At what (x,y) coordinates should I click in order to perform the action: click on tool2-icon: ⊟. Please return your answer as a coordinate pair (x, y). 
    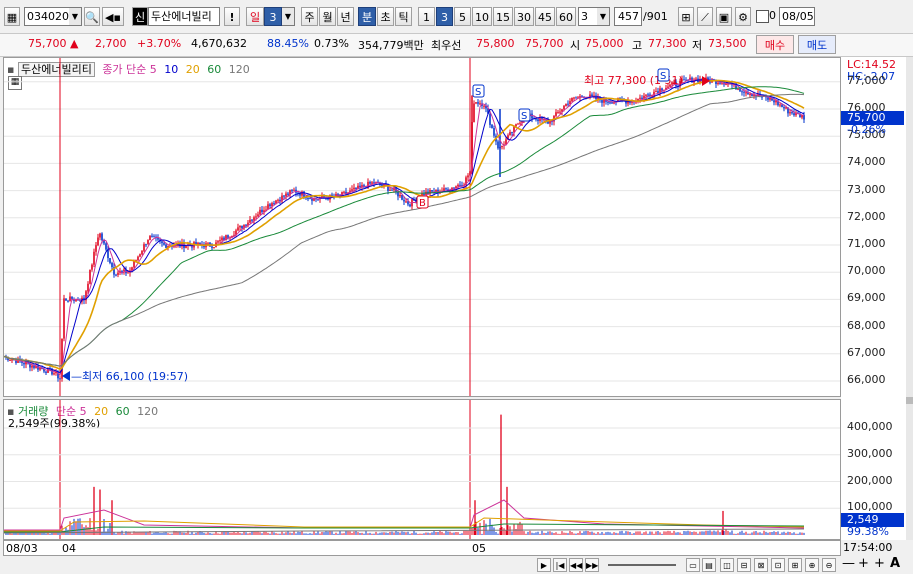
    Looking at the image, I should click on (744, 565).